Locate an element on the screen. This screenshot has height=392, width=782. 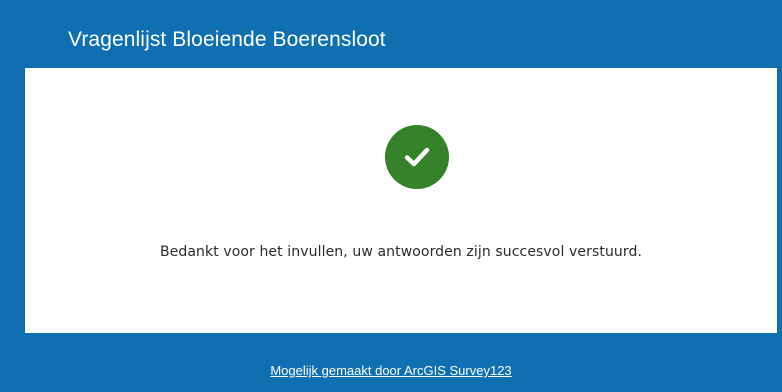
powered-by-link: Mogelijk gemaakt door ArcGIS Survey123 is located at coordinates (390, 370).